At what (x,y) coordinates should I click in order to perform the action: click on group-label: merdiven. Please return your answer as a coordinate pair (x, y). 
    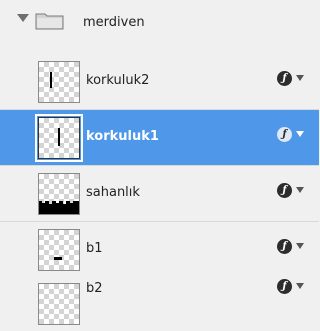
    Looking at the image, I should click on (114, 22).